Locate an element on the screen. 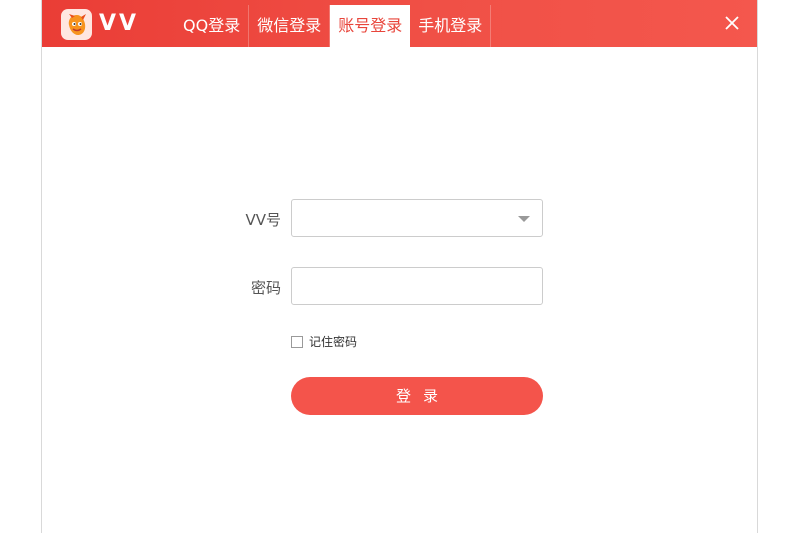 The height and width of the screenshot is (533, 800). account-field is located at coordinates (417, 218).